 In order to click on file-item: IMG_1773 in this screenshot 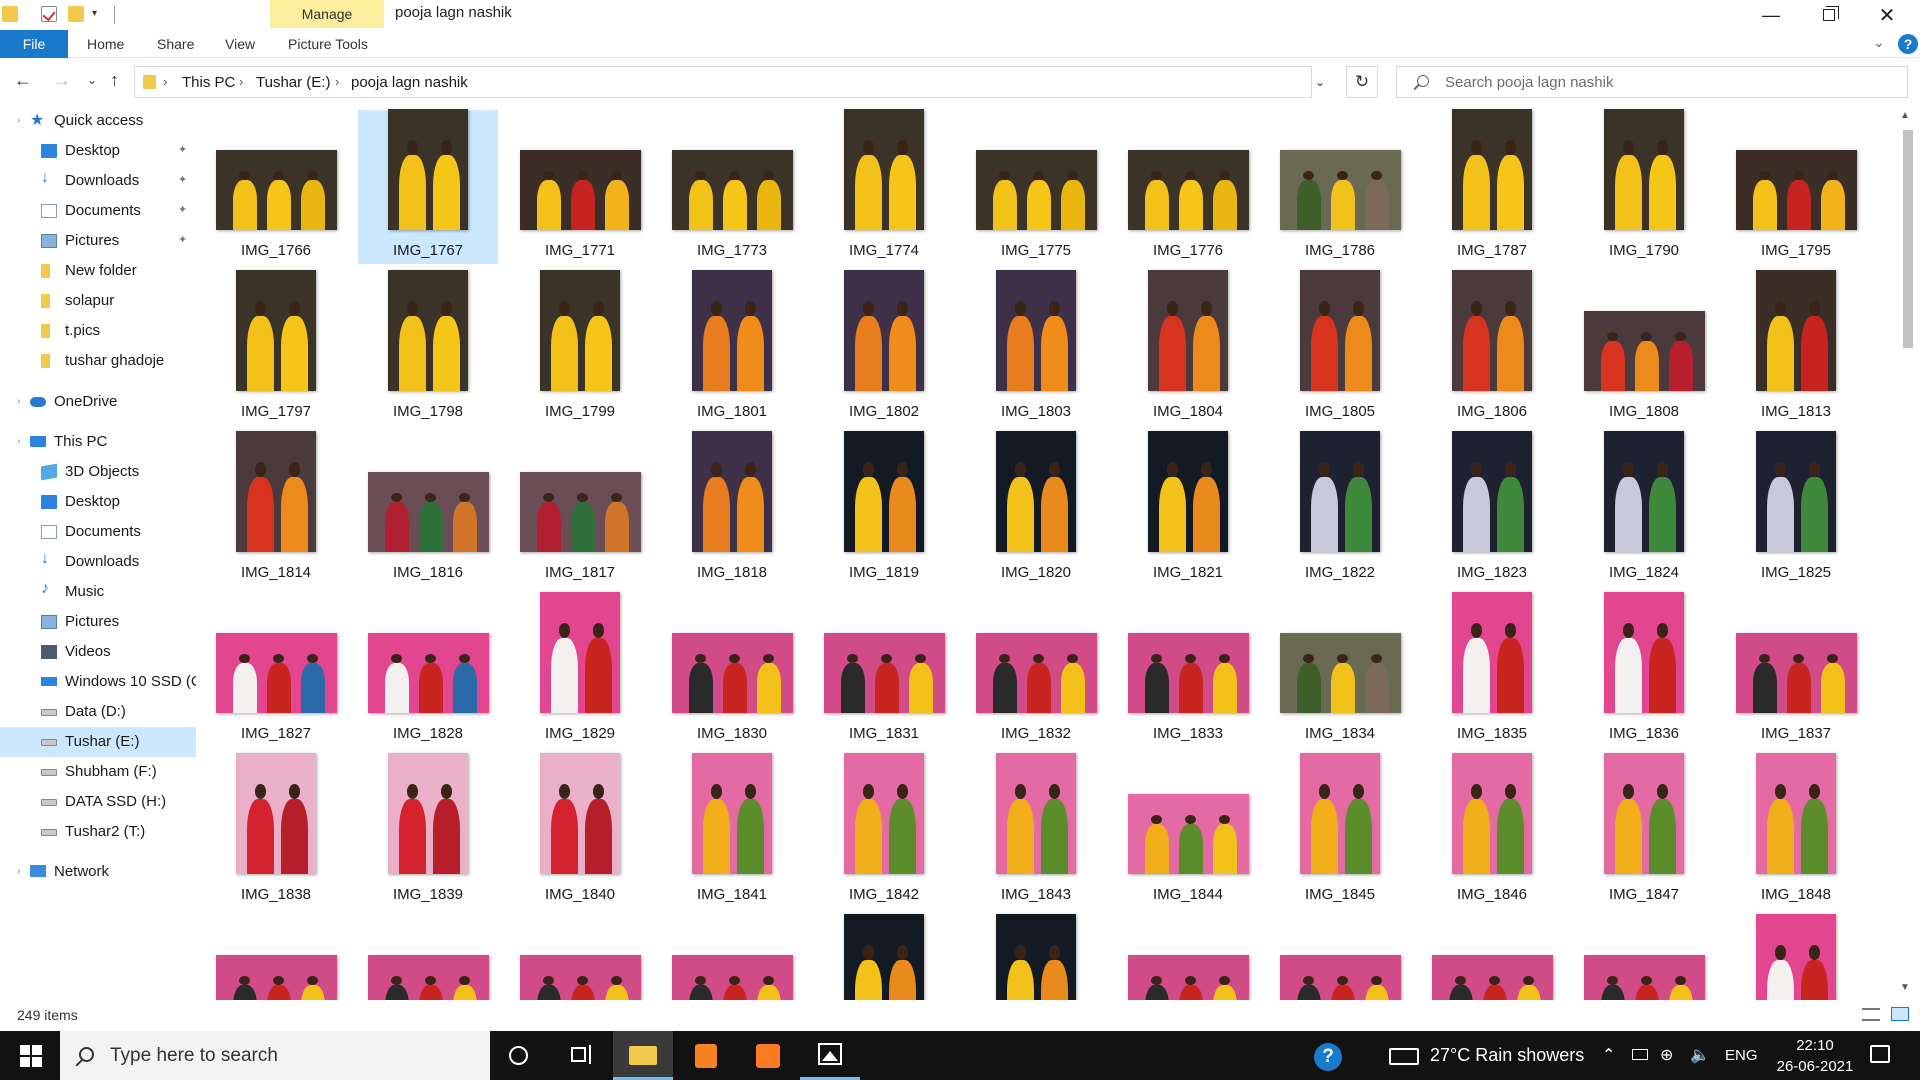, I will do `click(732, 187)`.